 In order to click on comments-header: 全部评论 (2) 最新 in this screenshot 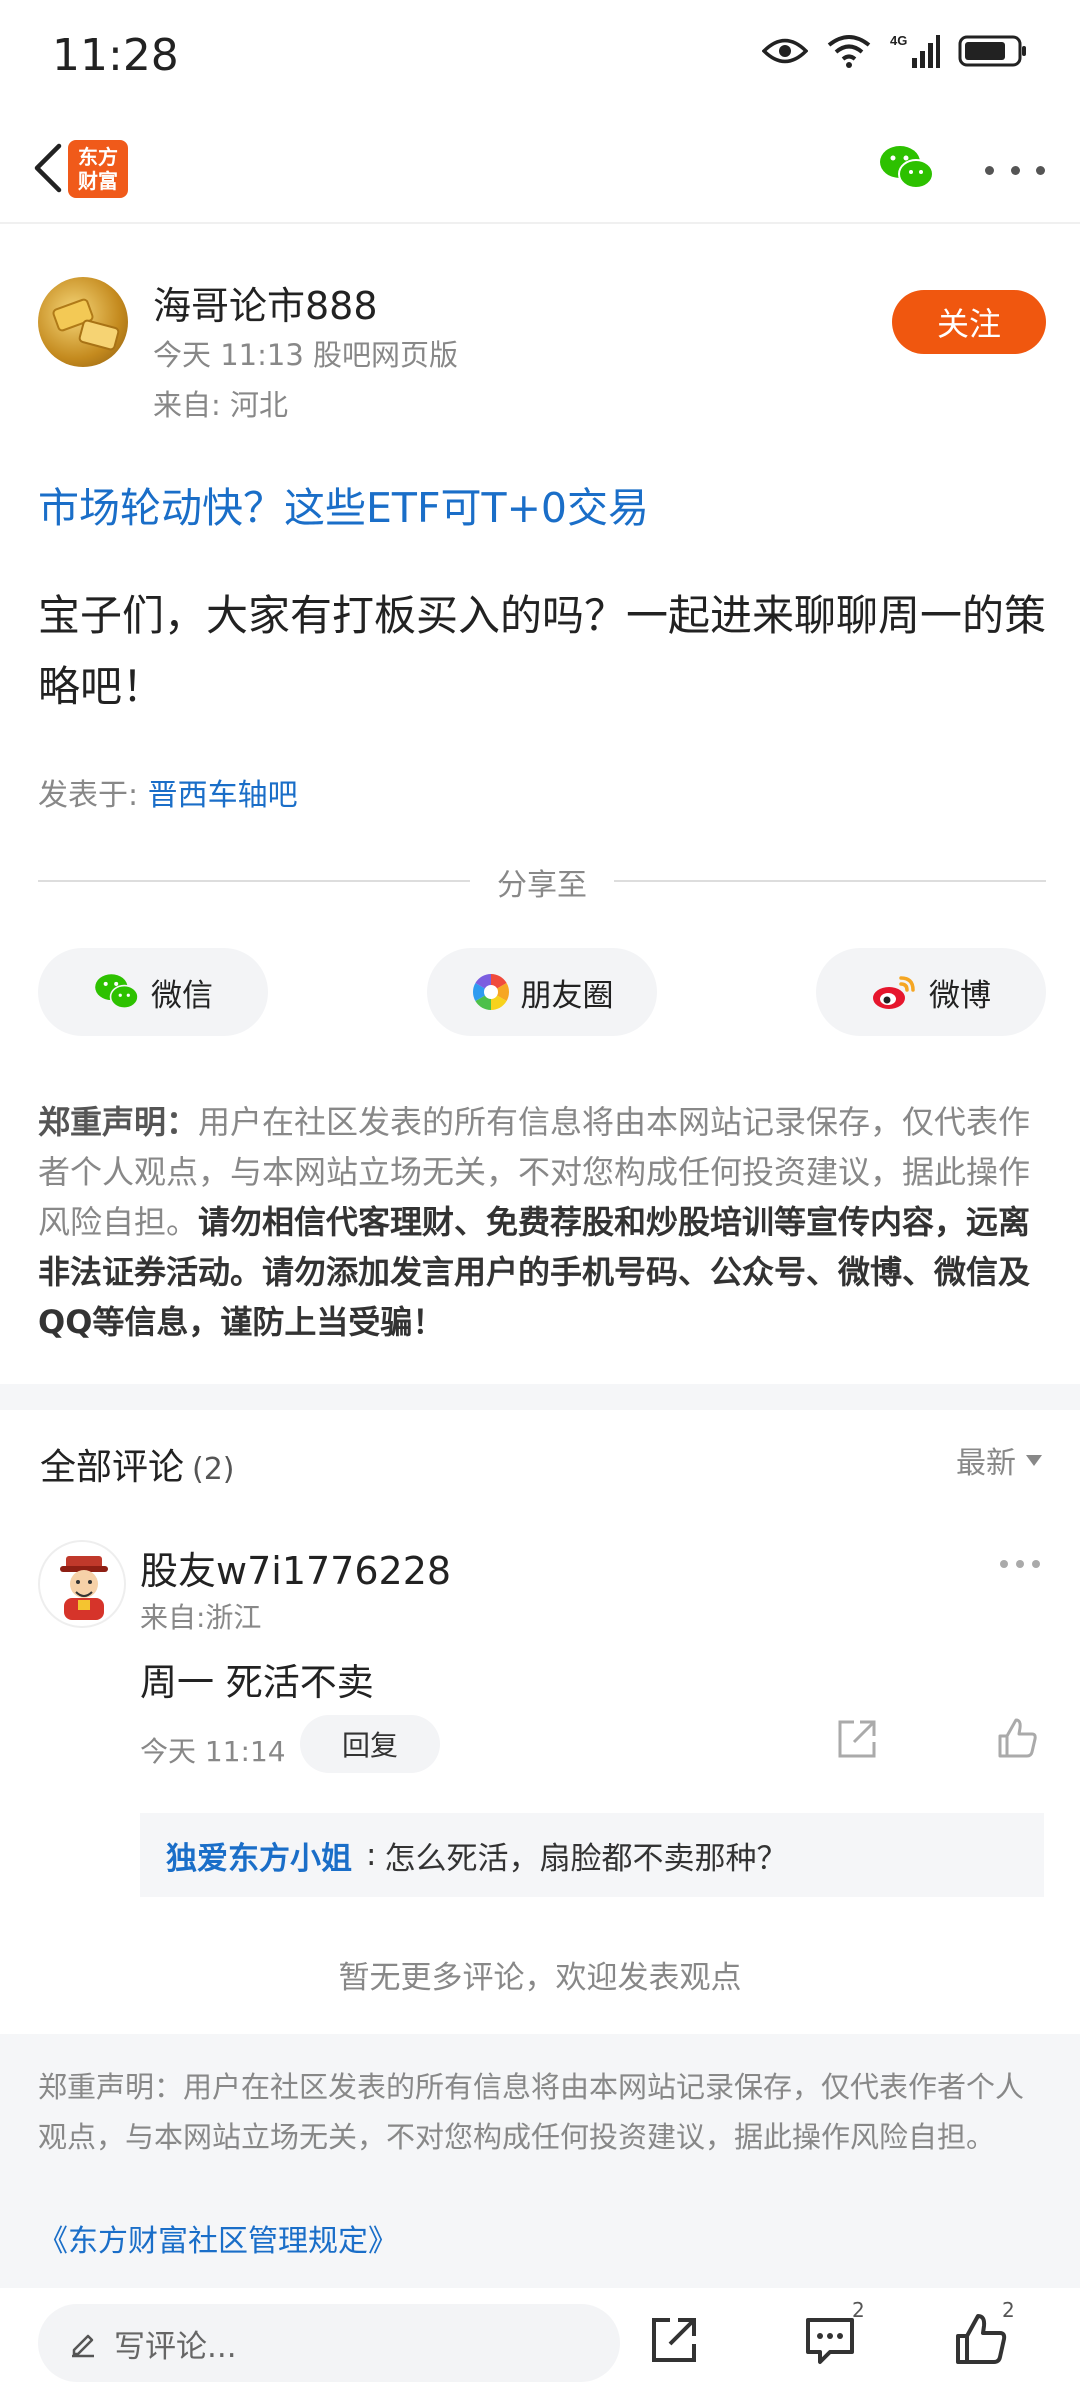, I will do `click(540, 1460)`.